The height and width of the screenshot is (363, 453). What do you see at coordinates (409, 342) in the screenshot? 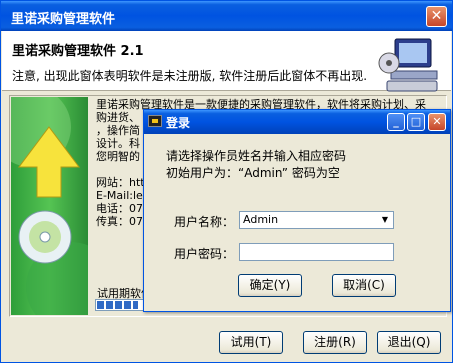
I see `exit-button: 退出(Q)` at bounding box center [409, 342].